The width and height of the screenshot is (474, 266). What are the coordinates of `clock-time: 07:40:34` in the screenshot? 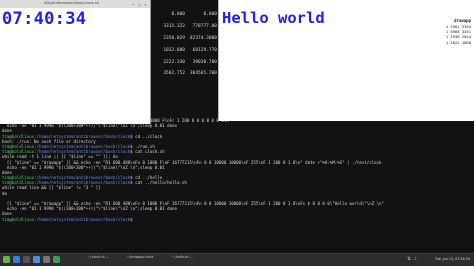 It's located at (44, 19).